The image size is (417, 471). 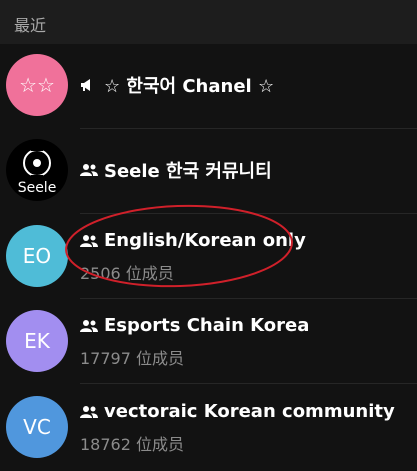 I want to click on chat-title: vectoraic Korean community, so click(x=249, y=411).